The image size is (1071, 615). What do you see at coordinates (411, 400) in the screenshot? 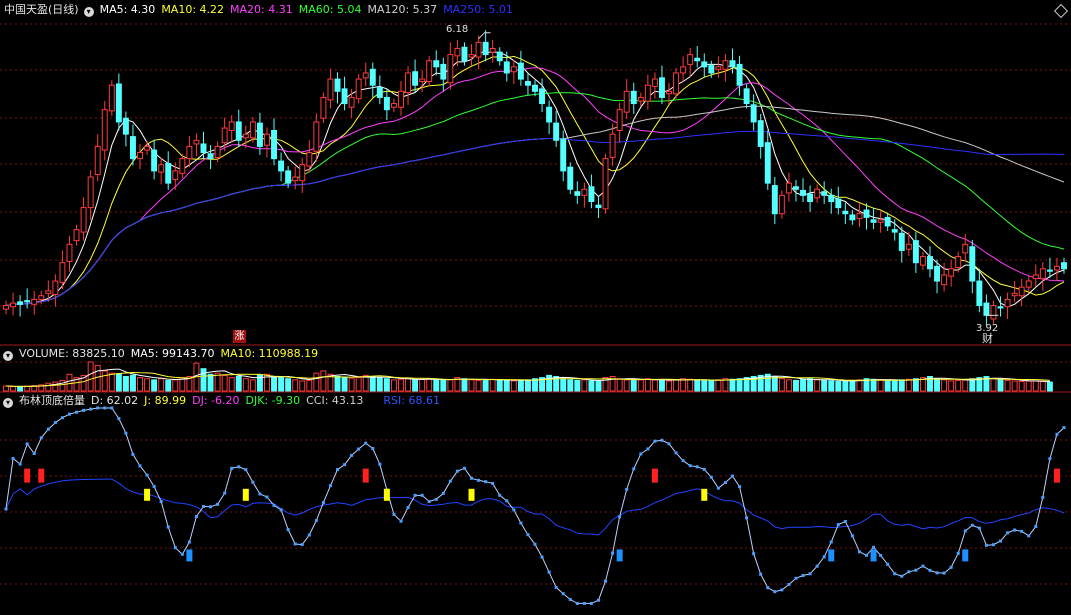
I see `indicator-rsi: RSI: 68.61` at bounding box center [411, 400].